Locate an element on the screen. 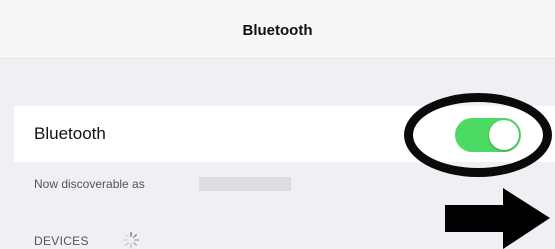 This screenshot has height=249, width=555. activity-spinner-icon is located at coordinates (131, 240).